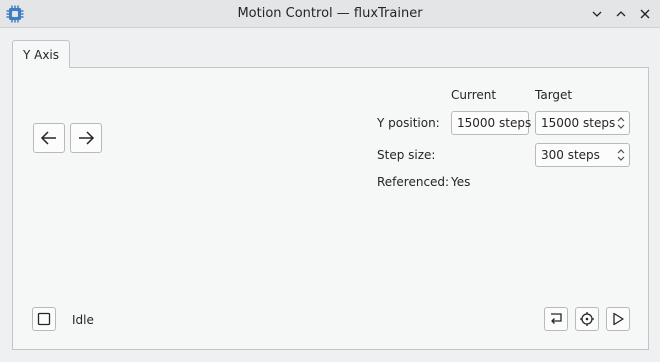 The height and width of the screenshot is (362, 660). I want to click on reference-button, so click(587, 319).